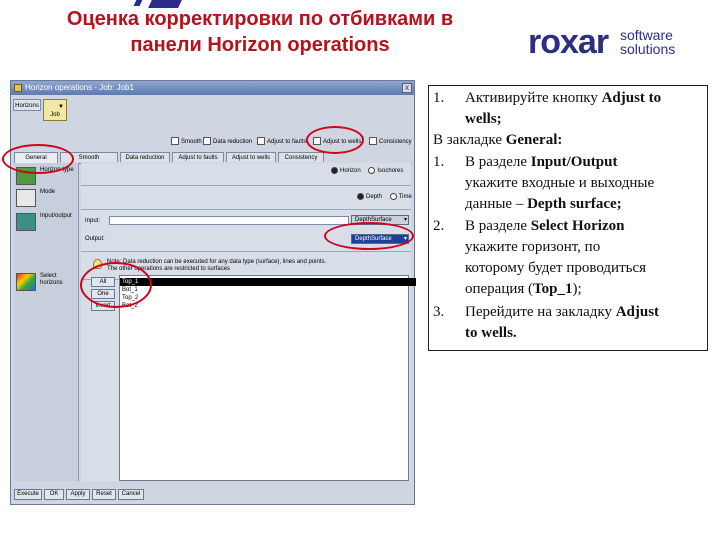  What do you see at coordinates (574, 204) in the screenshot?
I see `text-bold: Depth surface;` at bounding box center [574, 204].